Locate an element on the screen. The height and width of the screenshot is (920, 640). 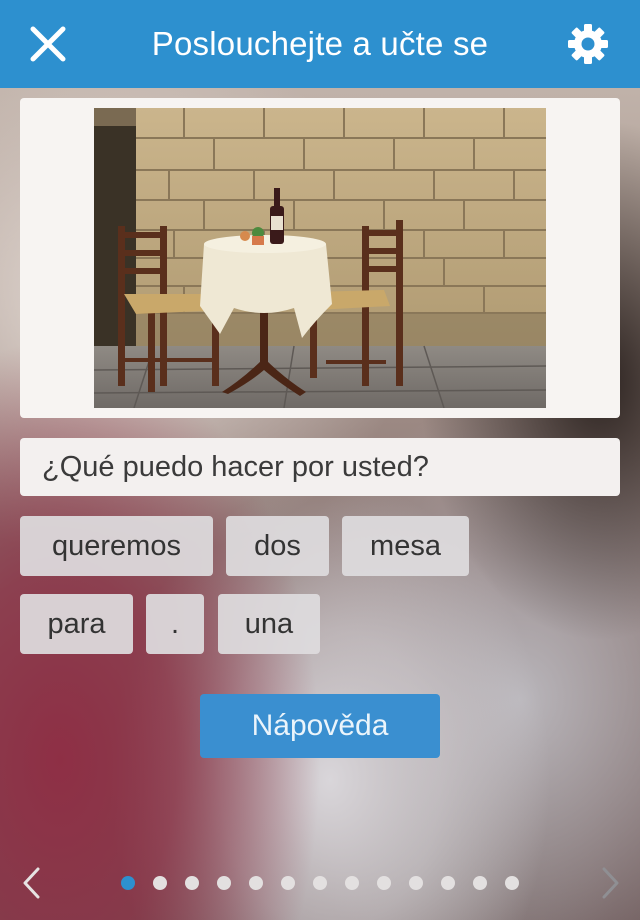
settings-button is located at coordinates (588, 44).